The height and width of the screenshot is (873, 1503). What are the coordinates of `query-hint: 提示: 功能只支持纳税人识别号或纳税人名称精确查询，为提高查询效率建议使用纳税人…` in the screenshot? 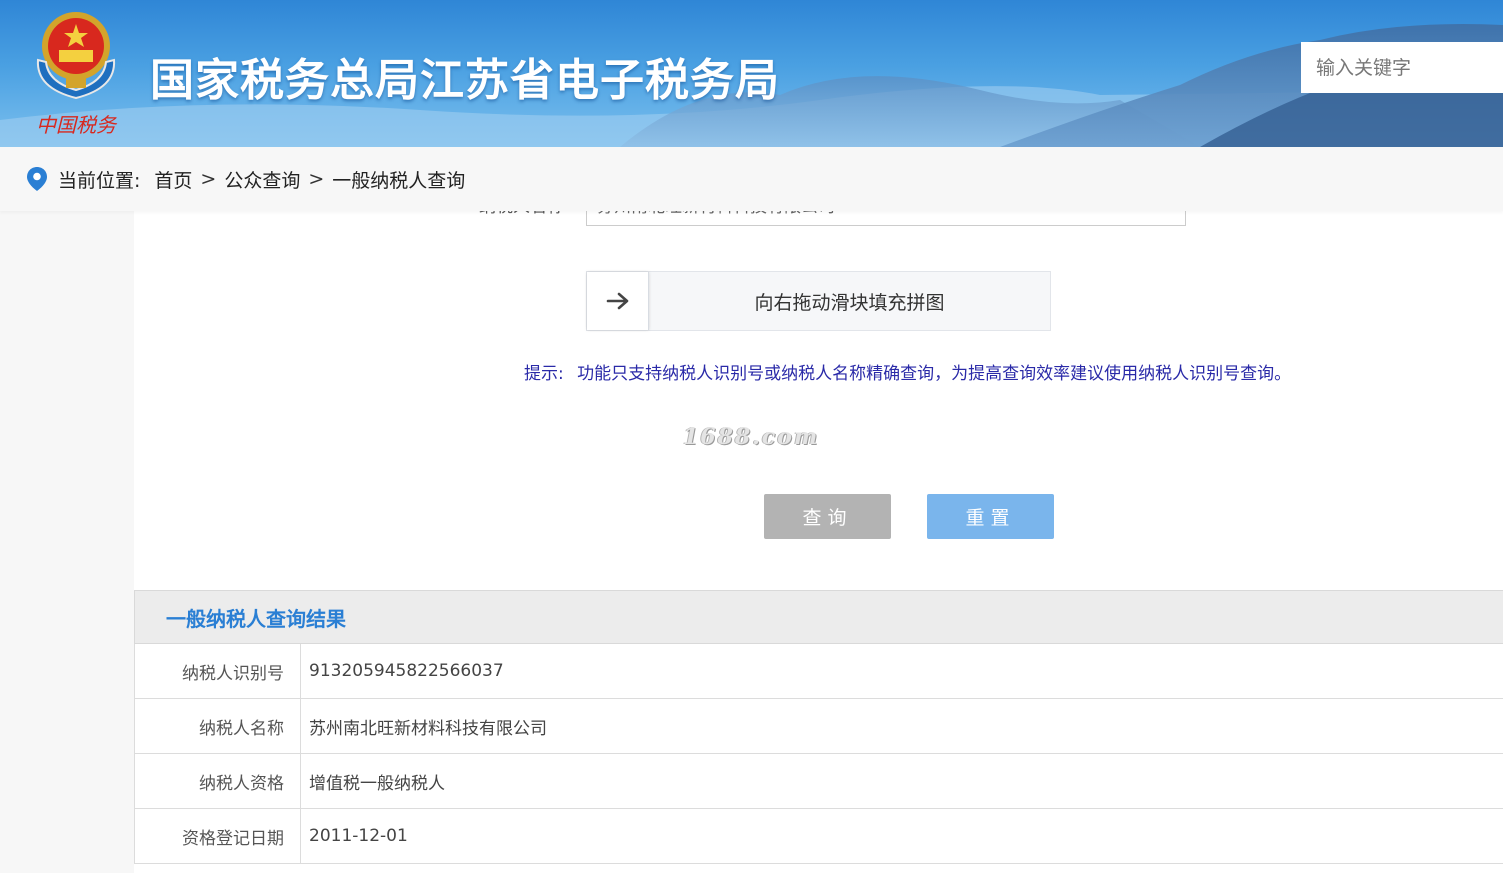 It's located at (907, 371).